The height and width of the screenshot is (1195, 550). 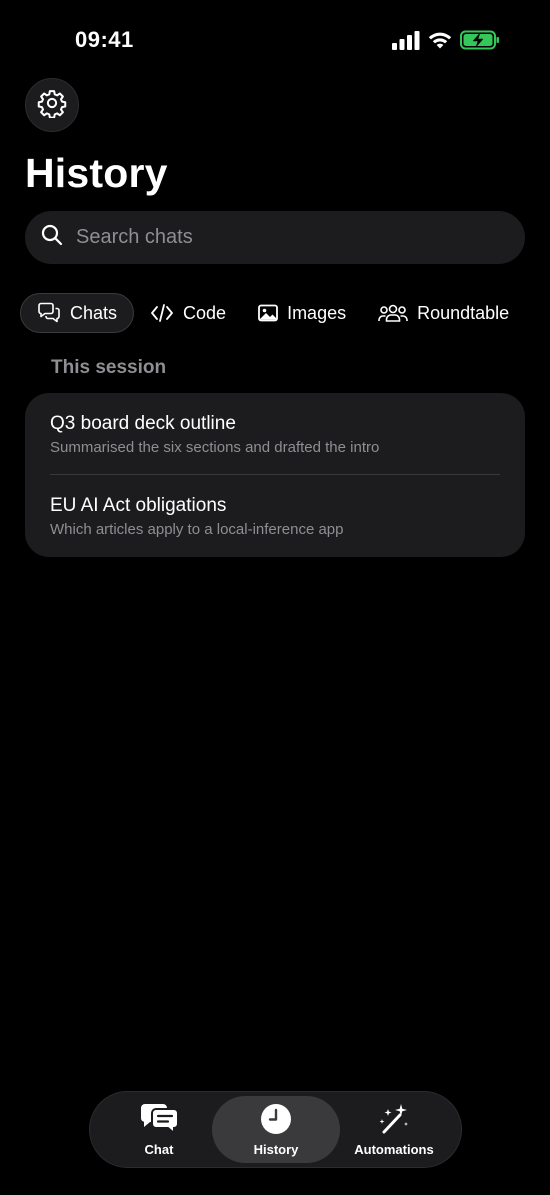 I want to click on tab-chats: Chats, so click(x=77, y=313).